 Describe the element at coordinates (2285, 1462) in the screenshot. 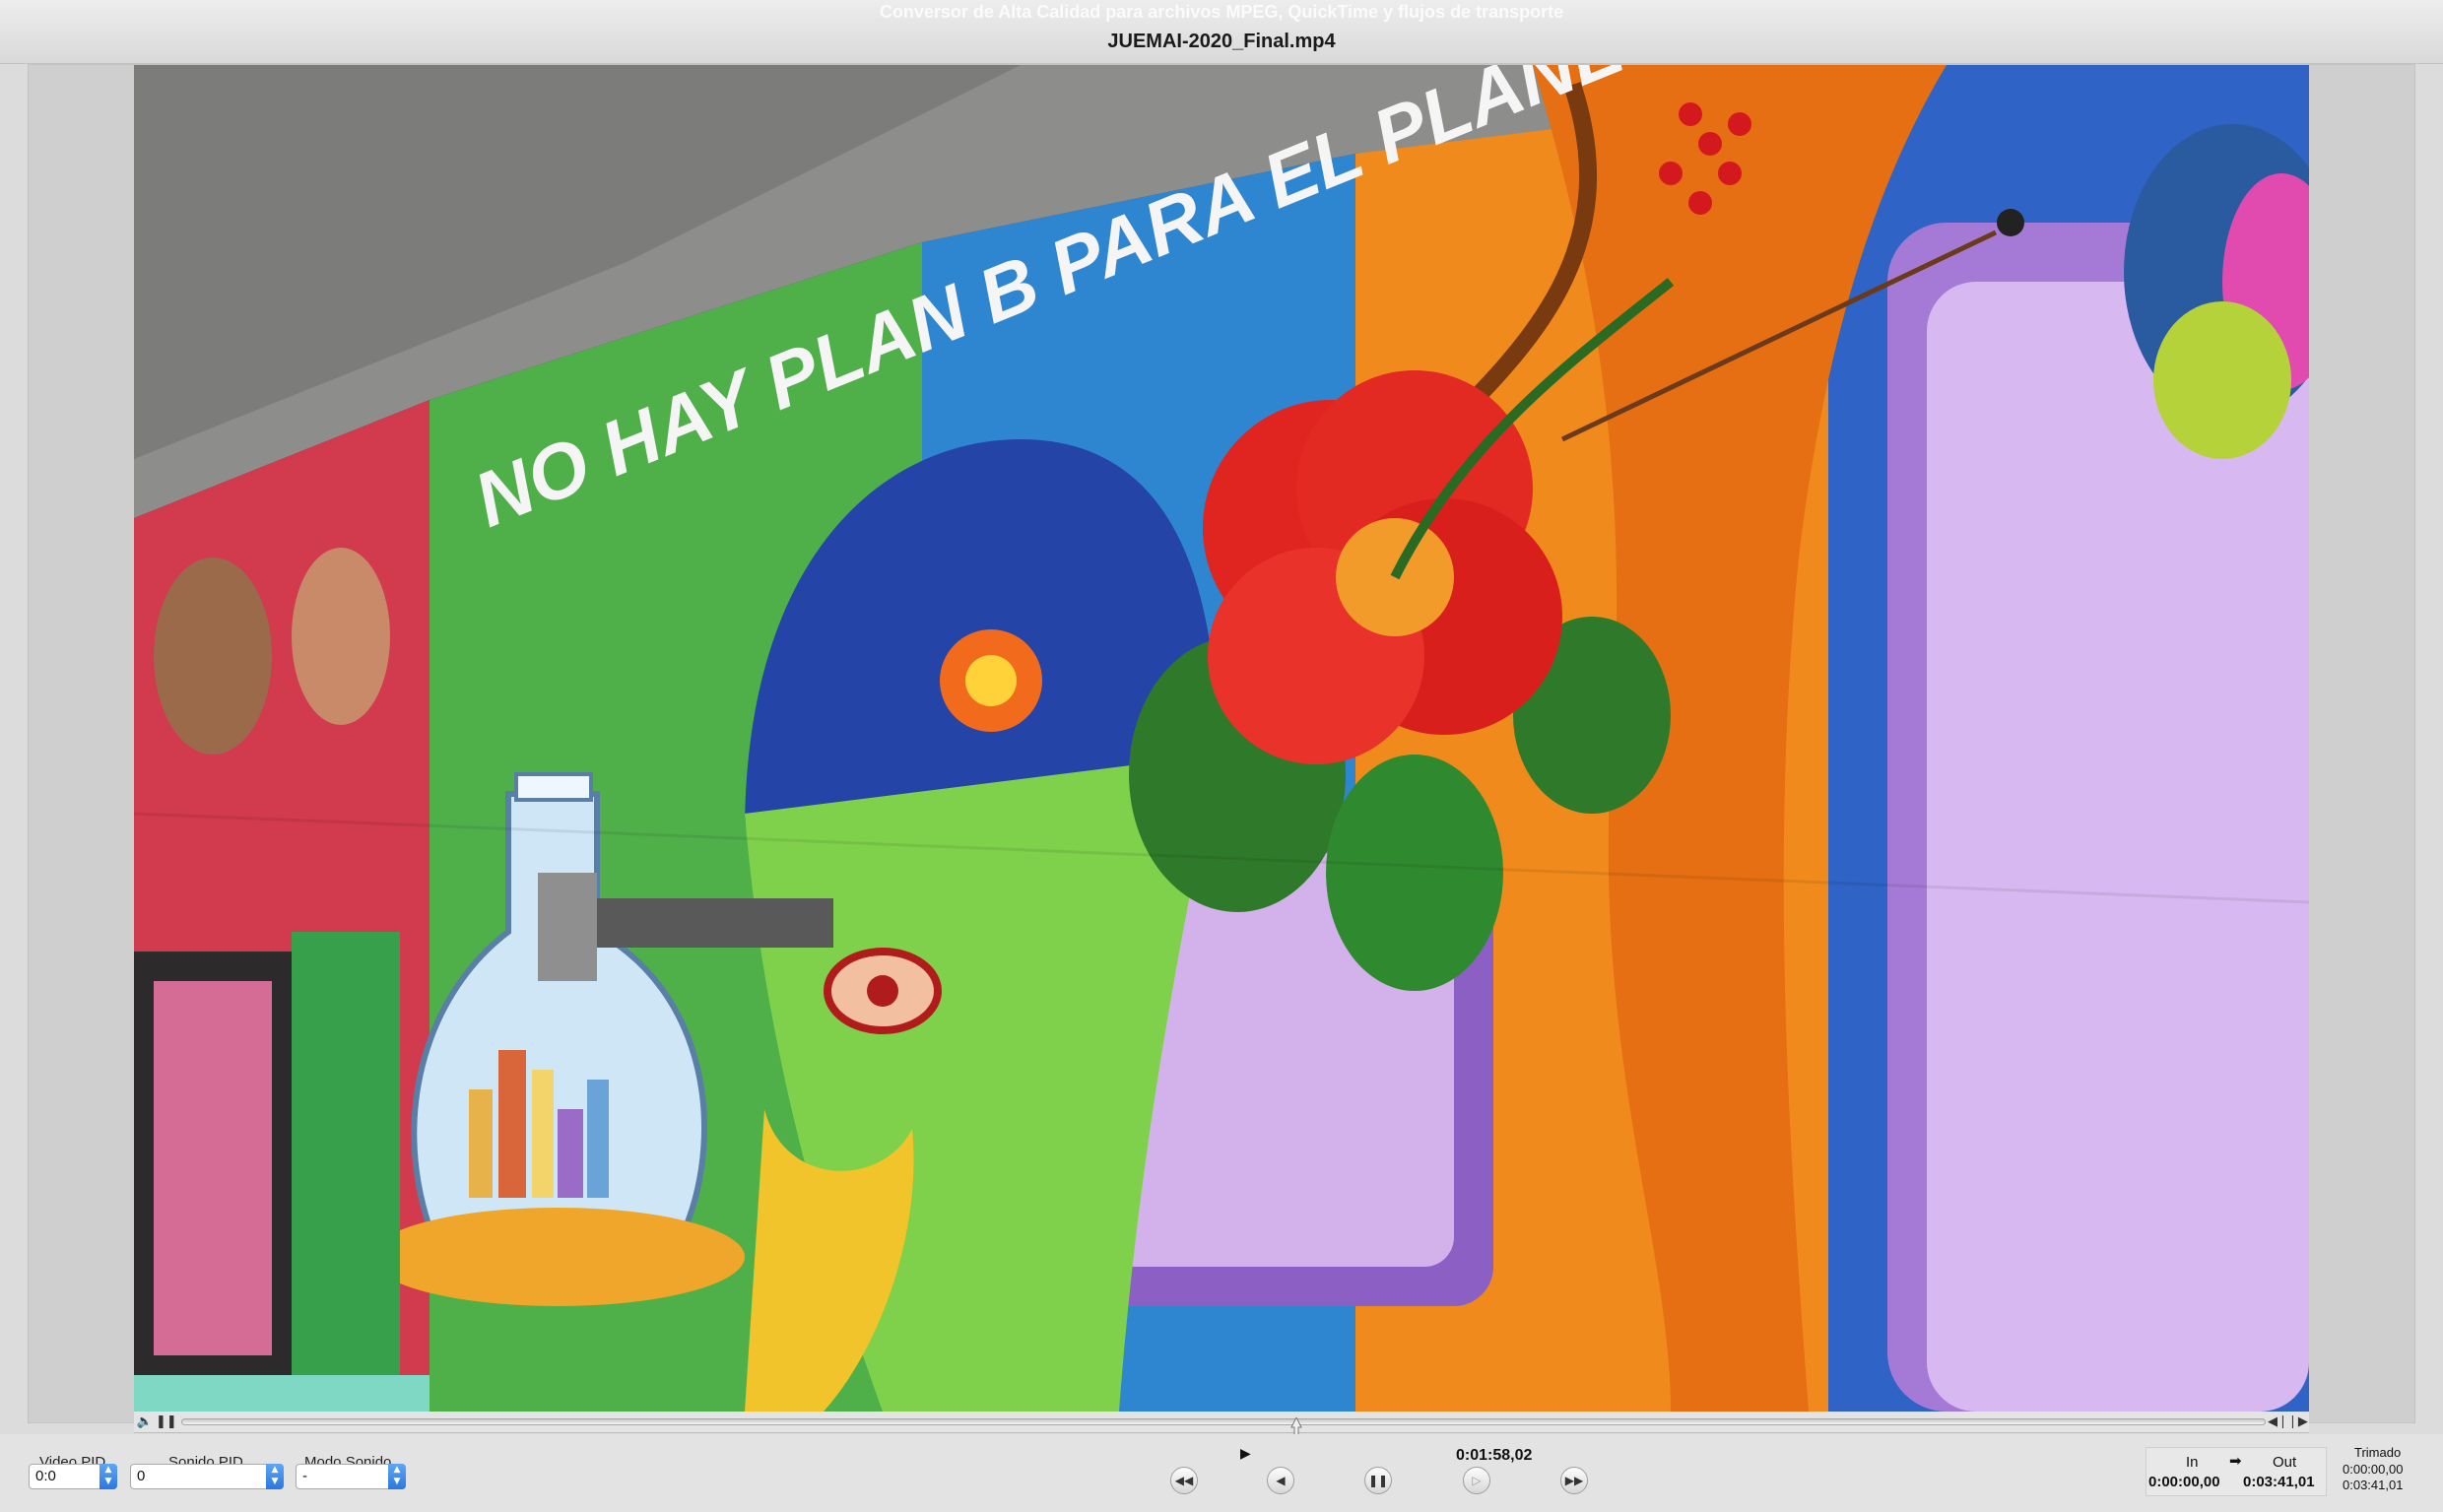

I see `out-label: Out` at that location.